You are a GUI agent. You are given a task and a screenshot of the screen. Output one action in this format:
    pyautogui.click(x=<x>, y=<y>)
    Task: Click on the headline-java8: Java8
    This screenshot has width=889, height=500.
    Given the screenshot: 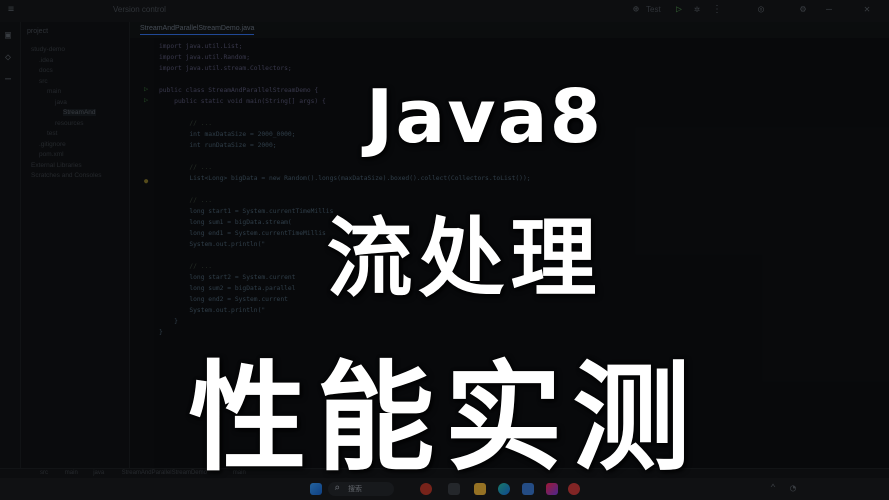 What is the action you would take?
    pyautogui.click(x=484, y=117)
    